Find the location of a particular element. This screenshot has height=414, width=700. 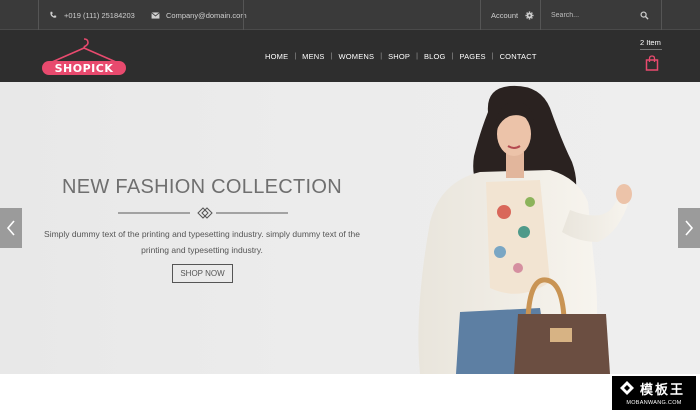

nav-contact: CONTACT is located at coordinates (518, 56).